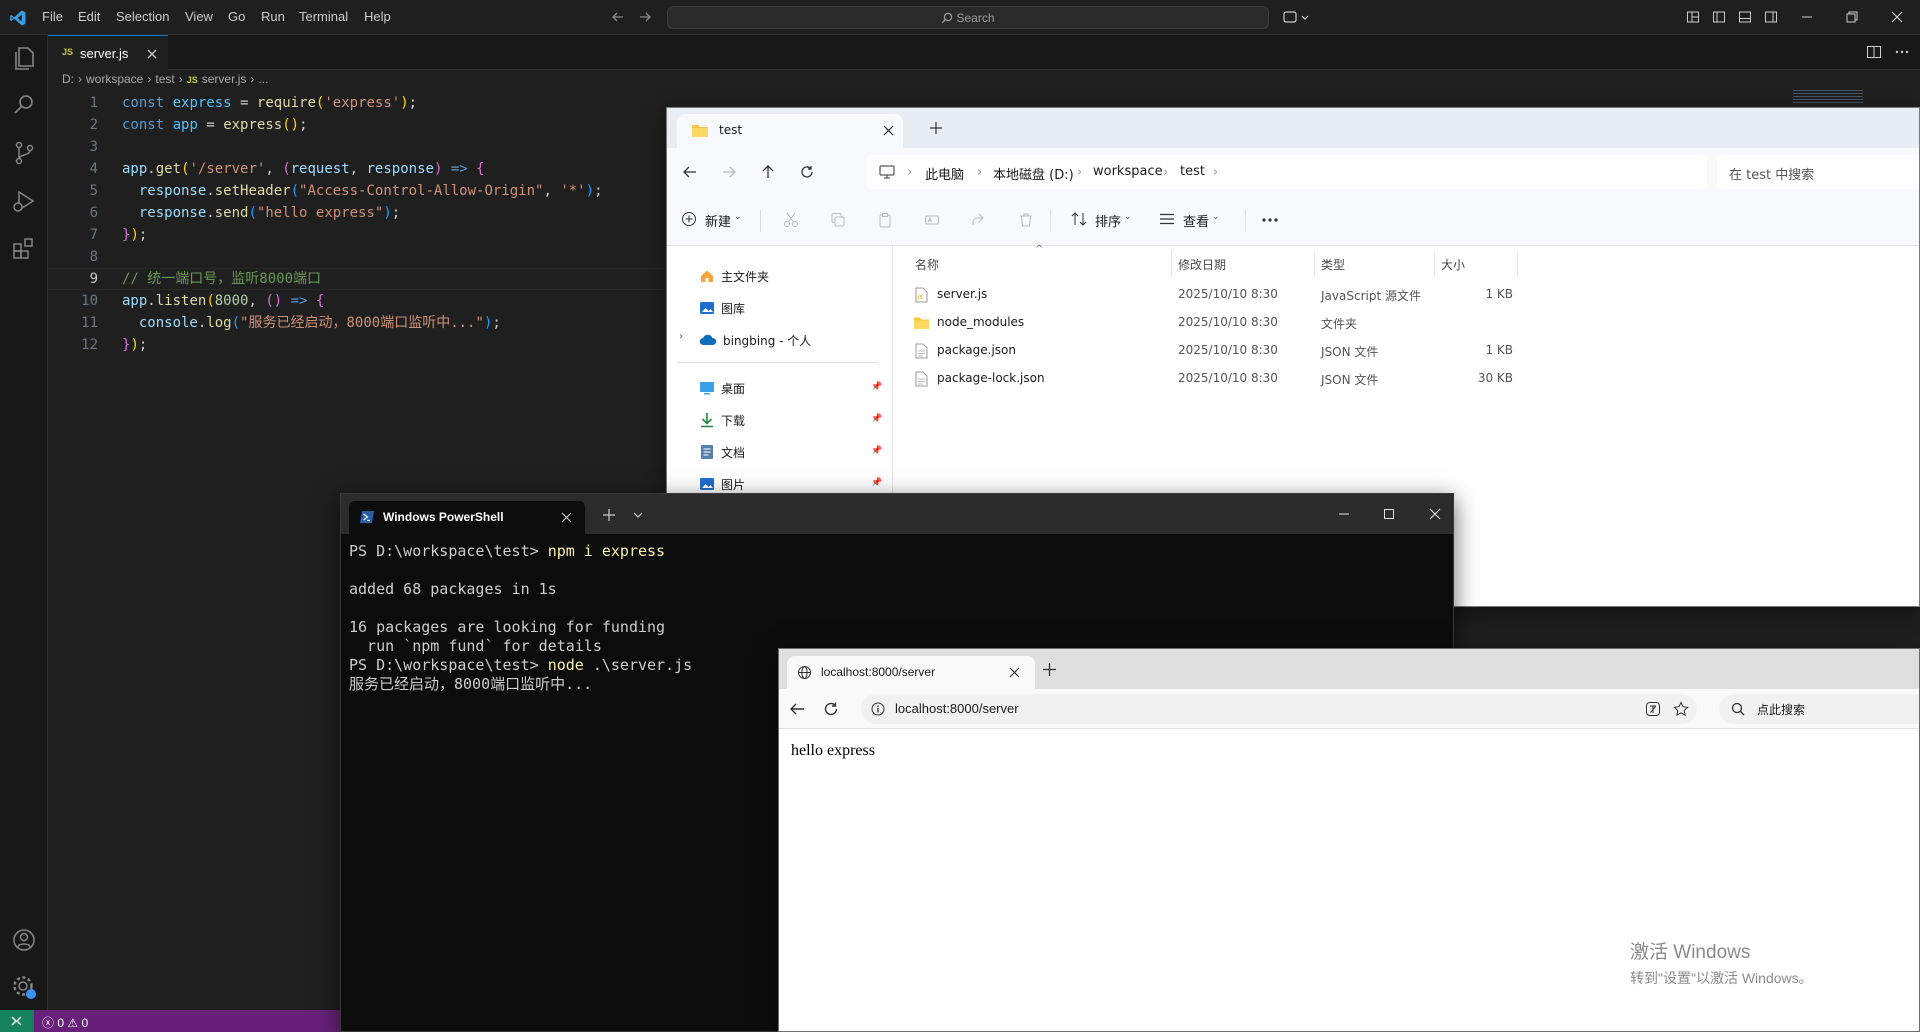  Describe the element at coordinates (1296, 17) in the screenshot. I see `copilot-icon` at that location.